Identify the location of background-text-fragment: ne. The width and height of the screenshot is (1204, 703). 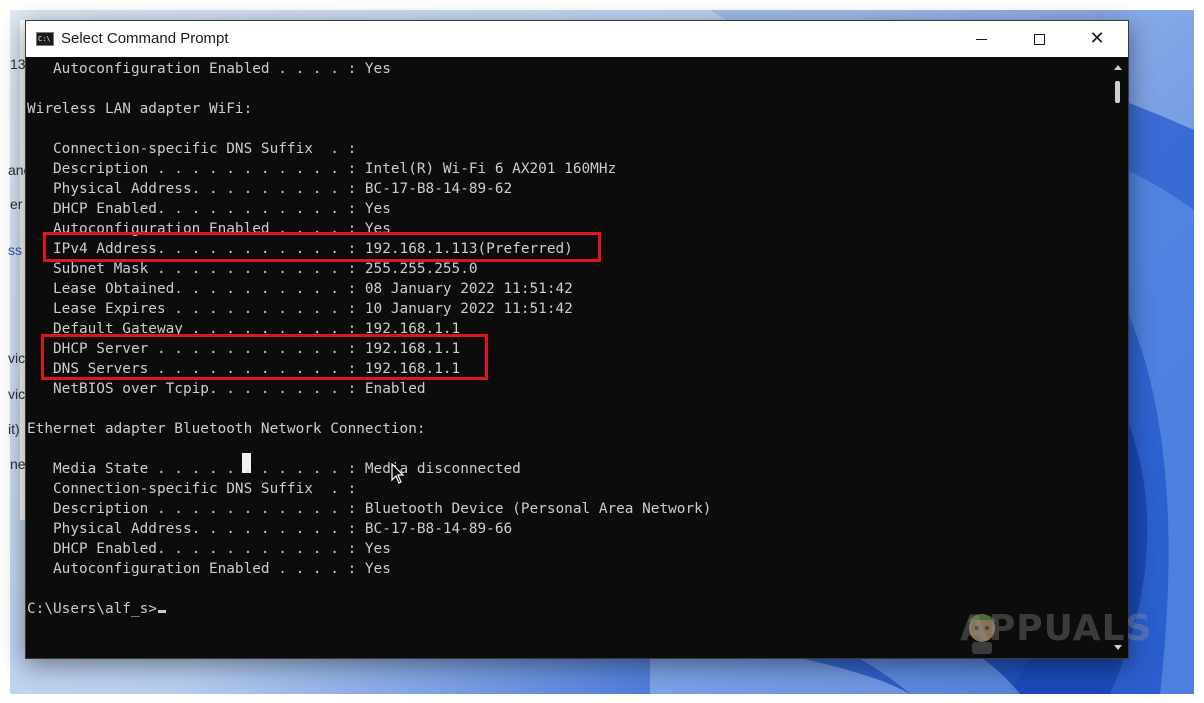
(18, 464).